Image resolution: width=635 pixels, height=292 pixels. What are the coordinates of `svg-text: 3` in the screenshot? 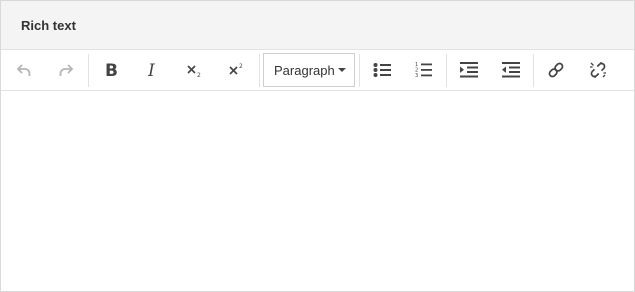 It's located at (416, 76).